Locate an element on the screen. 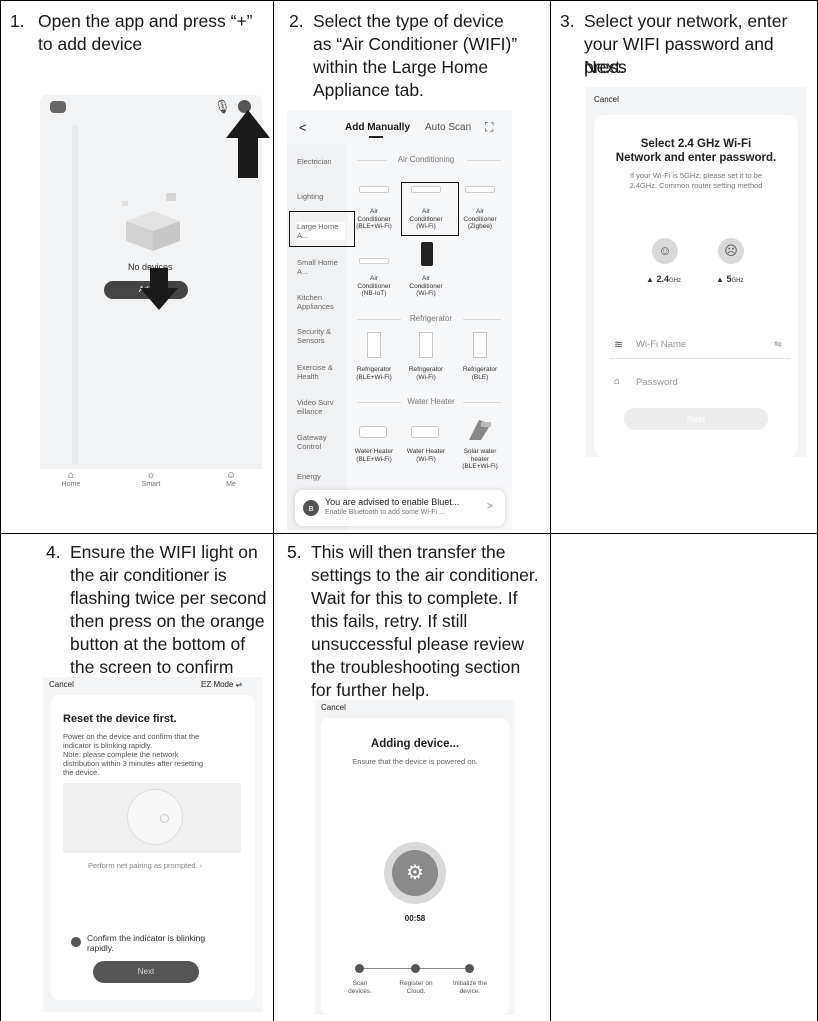  reset-desc-2: indicator is blinking rapidly. is located at coordinates (108, 745).